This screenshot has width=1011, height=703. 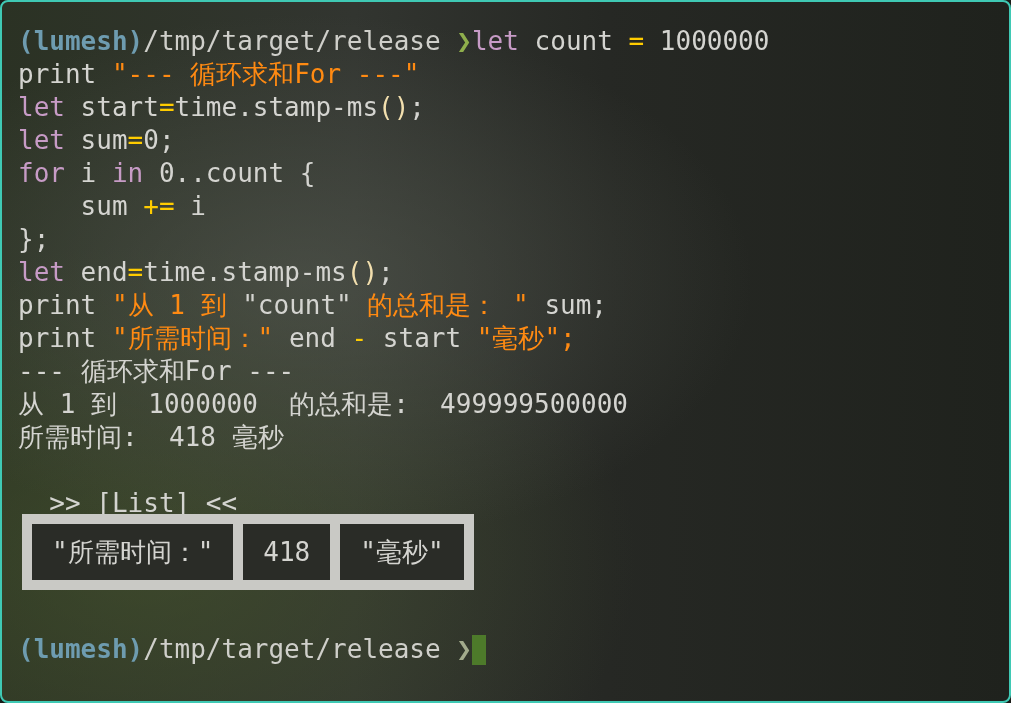 I want to click on code-line: let sum=0;, so click(x=96, y=140).